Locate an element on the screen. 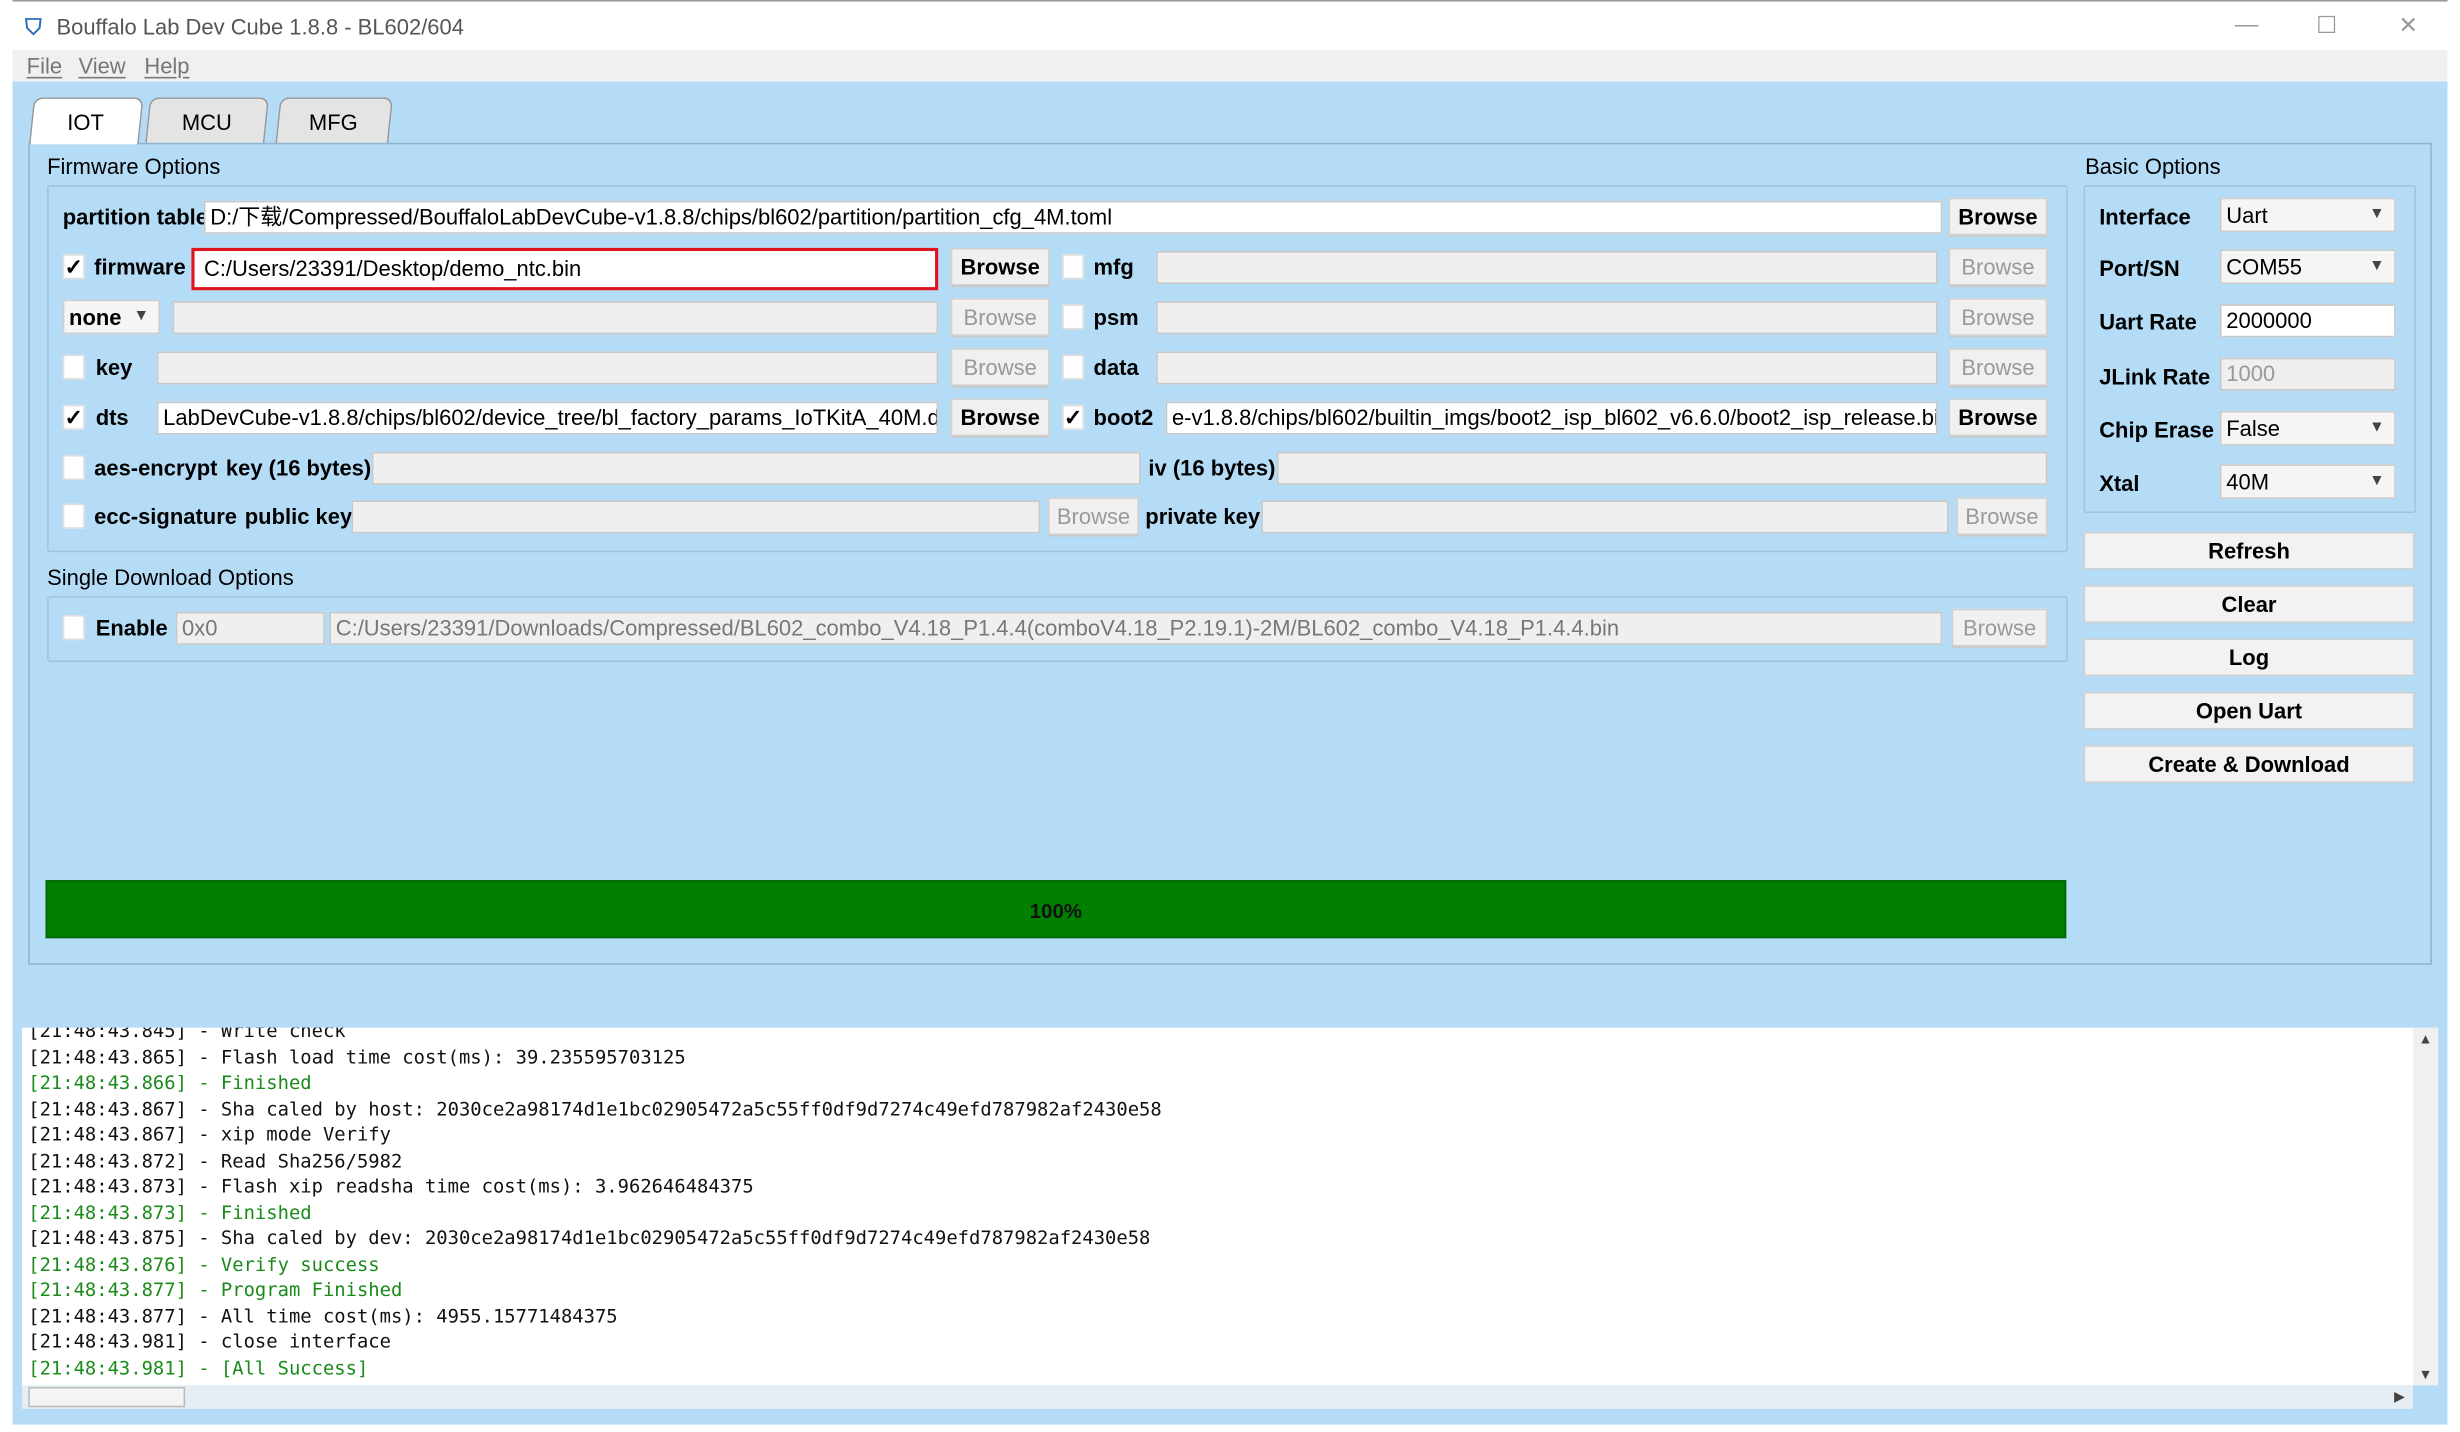 The height and width of the screenshot is (1432, 2460). uart-rate-label: Uart Rate is located at coordinates (2148, 322).